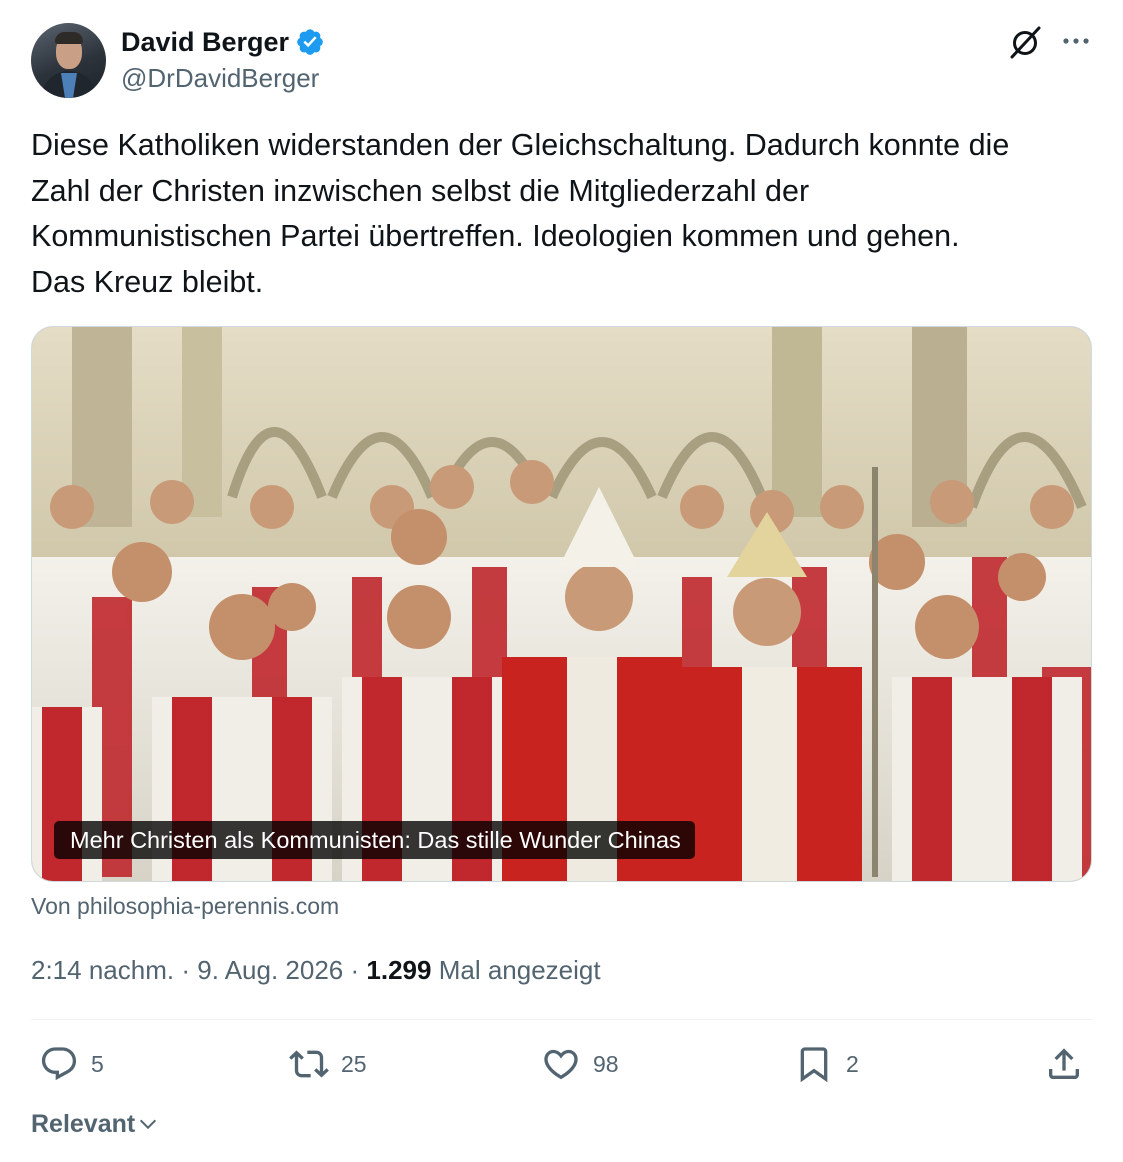 This screenshot has width=1123, height=1162. I want to click on reply-sort-dropdown: Relevant, so click(95, 1124).